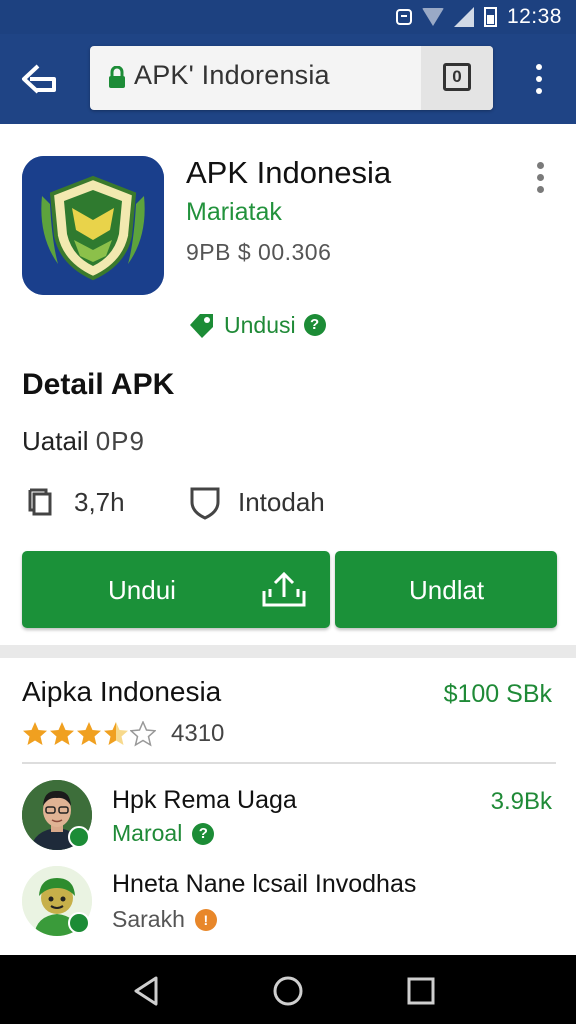 Image resolution: width=576 pixels, height=1024 pixels. I want to click on detail-line: Uatail 0P9, so click(83, 441).